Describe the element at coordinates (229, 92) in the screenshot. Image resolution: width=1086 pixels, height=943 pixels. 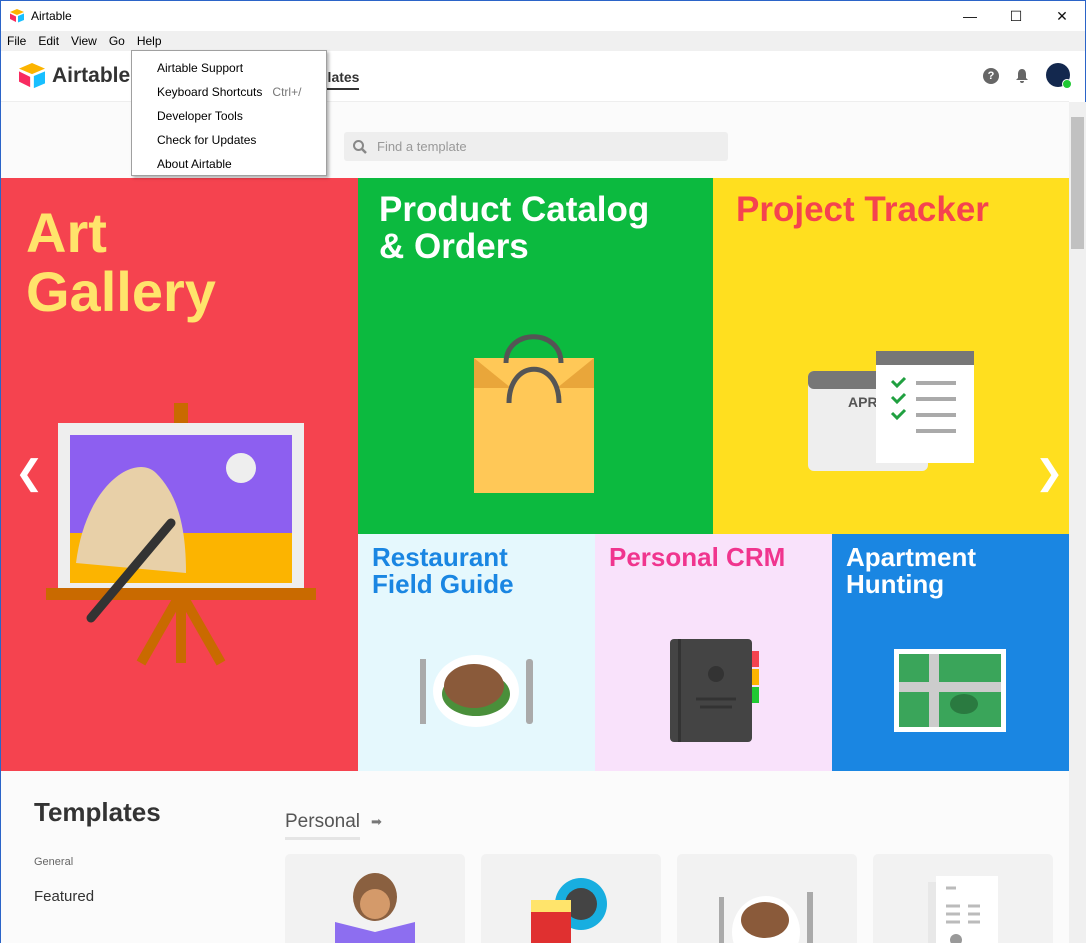
I see `menu-item-keyboard-shortcuts: Keyboard Shortcuts Ctrl+/` at that location.